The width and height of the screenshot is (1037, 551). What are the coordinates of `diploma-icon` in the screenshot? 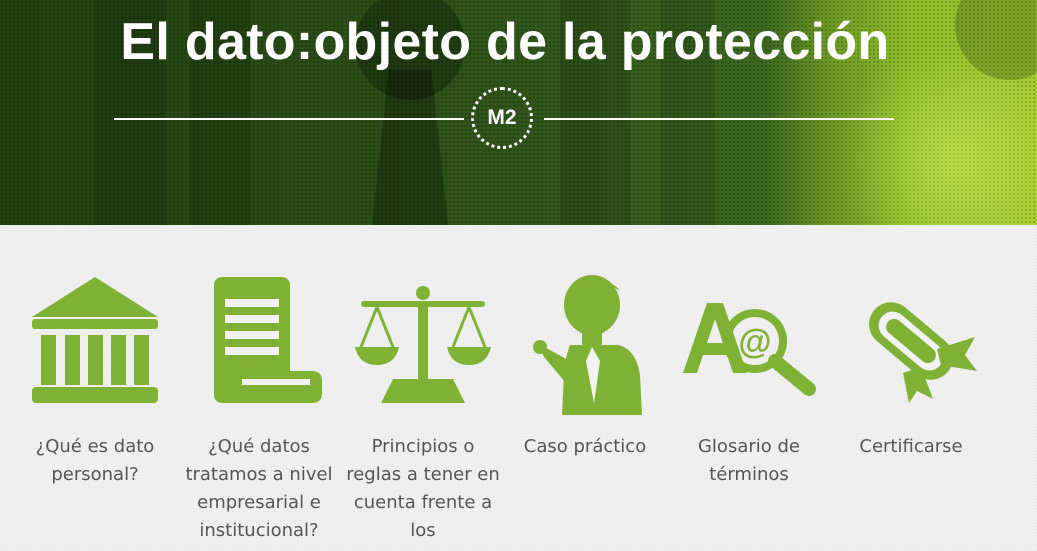 It's located at (923, 352).